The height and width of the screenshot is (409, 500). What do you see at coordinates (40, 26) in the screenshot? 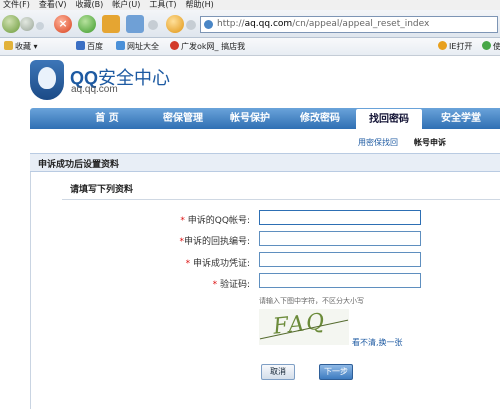
I see `history-dropdown-icon` at bounding box center [40, 26].